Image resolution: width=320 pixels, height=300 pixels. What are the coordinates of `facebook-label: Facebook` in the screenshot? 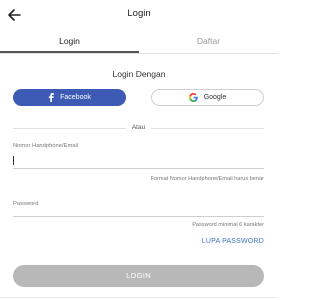 It's located at (75, 97).